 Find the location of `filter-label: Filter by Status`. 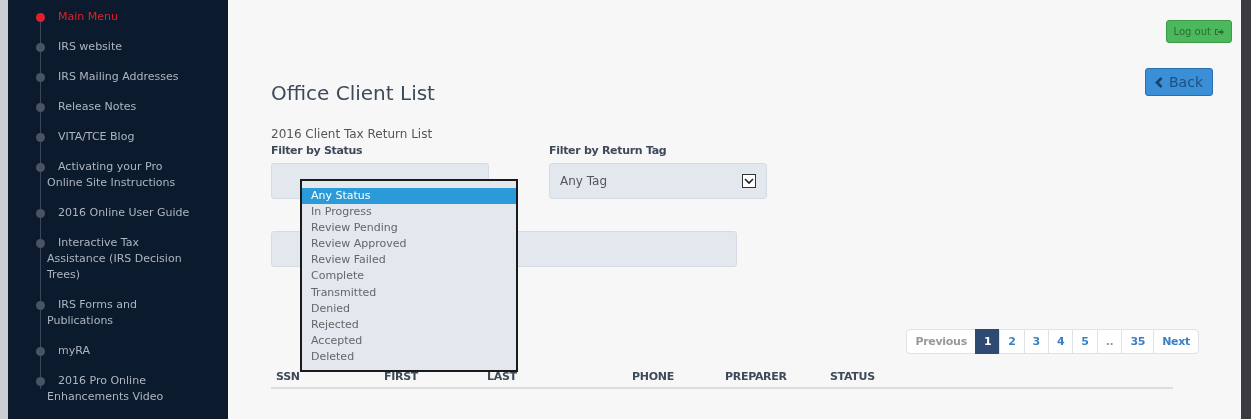

filter-label: Filter by Status is located at coordinates (317, 150).